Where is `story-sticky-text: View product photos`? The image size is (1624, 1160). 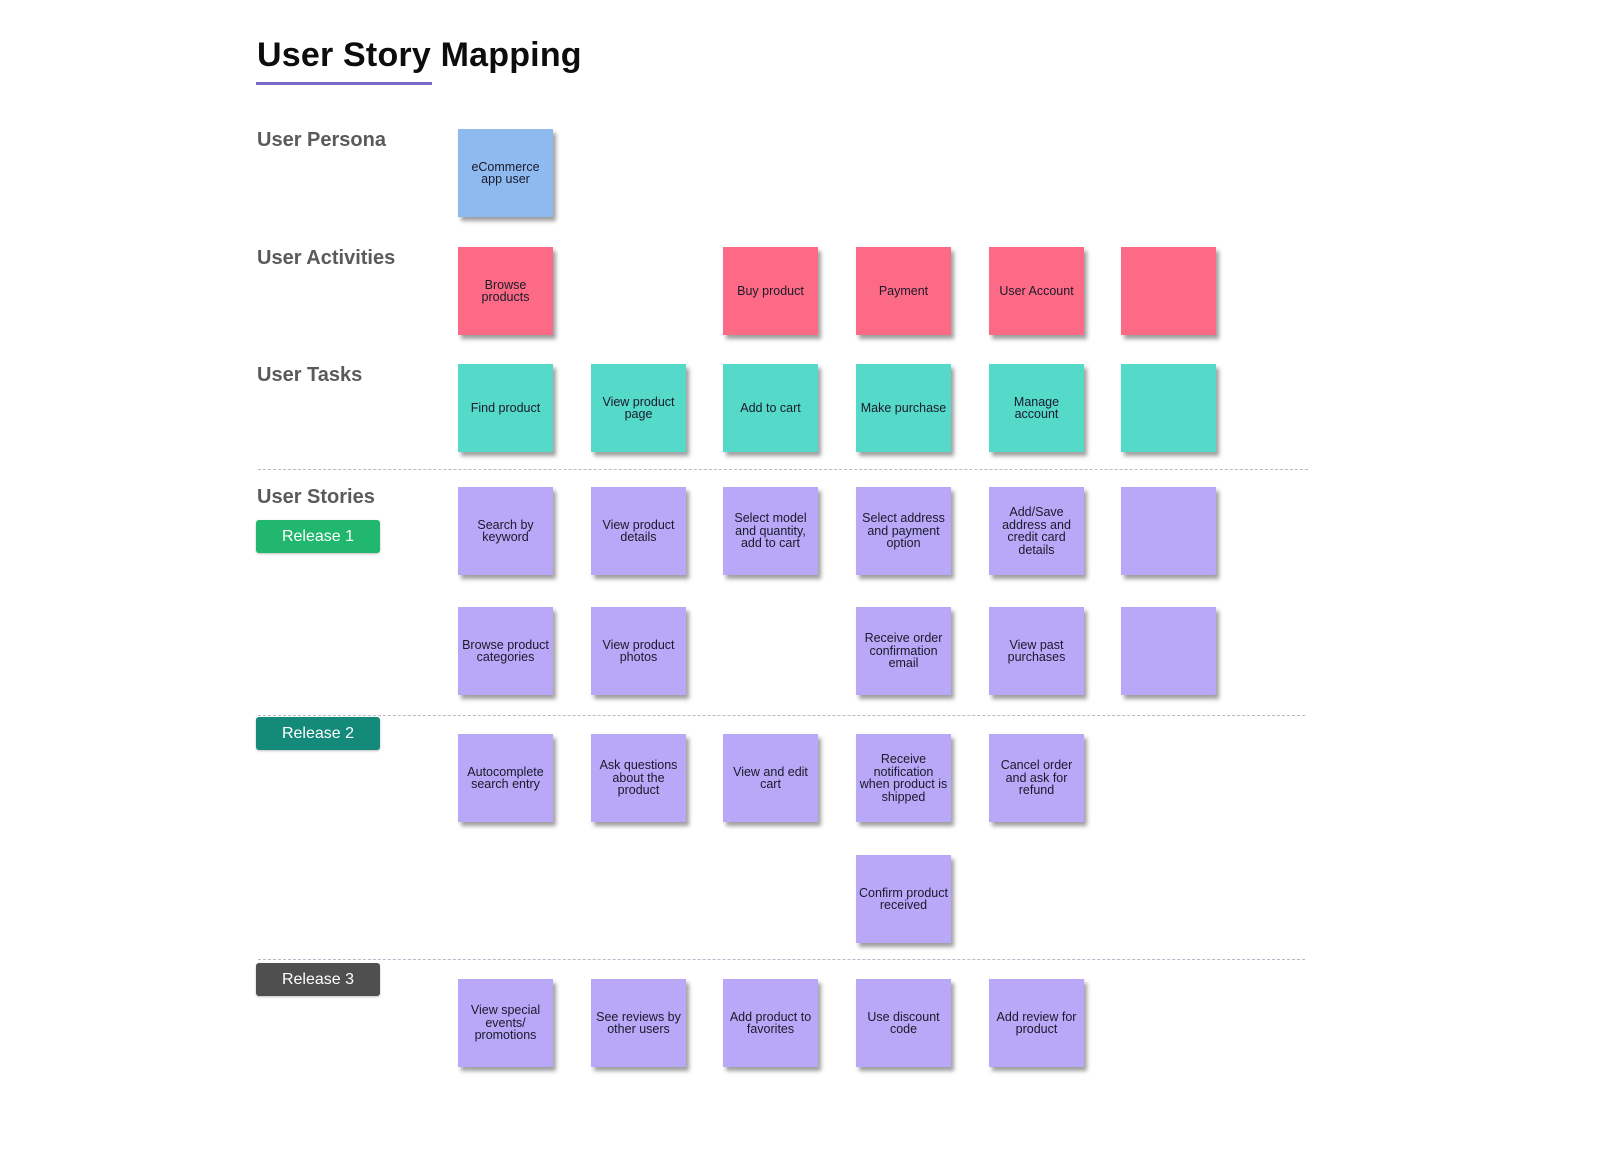
story-sticky-text: View product photos is located at coordinates (638, 650).